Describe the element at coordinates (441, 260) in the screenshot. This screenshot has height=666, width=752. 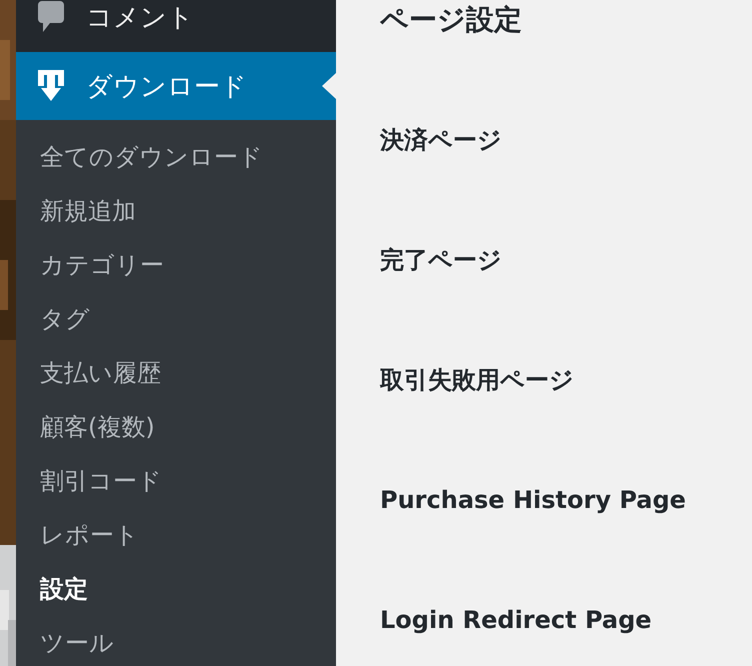
I see `field-label: 完了ページ` at that location.